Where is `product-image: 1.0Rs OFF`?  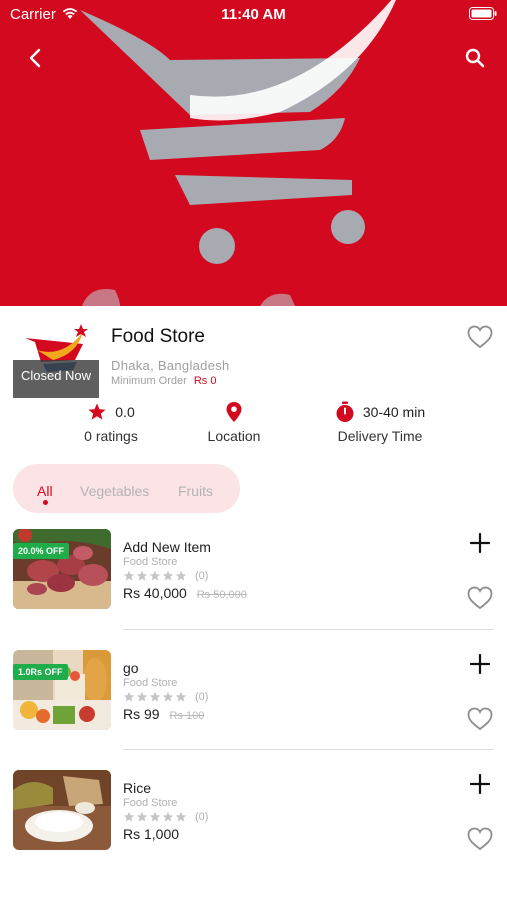
product-image: 1.0Rs OFF is located at coordinates (62, 690).